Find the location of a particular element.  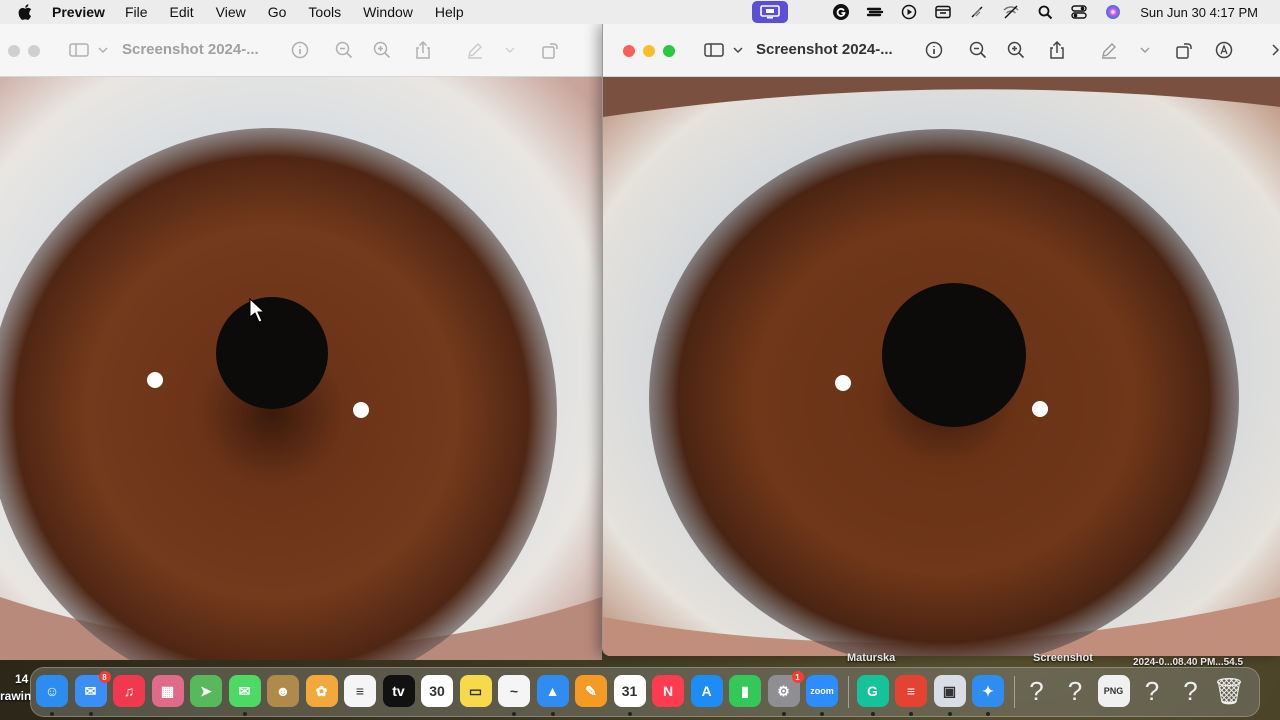

grammarly-menu-icon is located at coordinates (841, 12).